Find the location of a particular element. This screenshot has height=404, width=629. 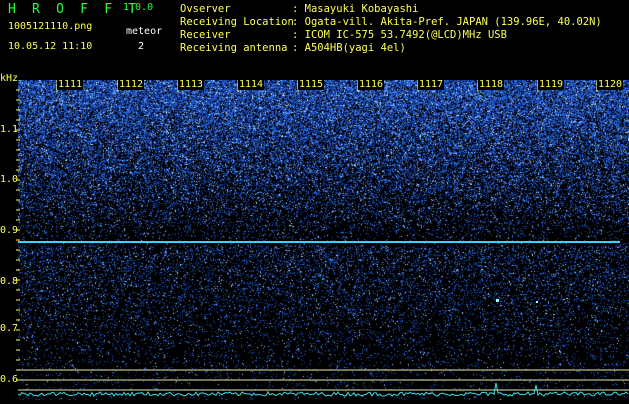

file-name: 1005121110.png is located at coordinates (50, 26).